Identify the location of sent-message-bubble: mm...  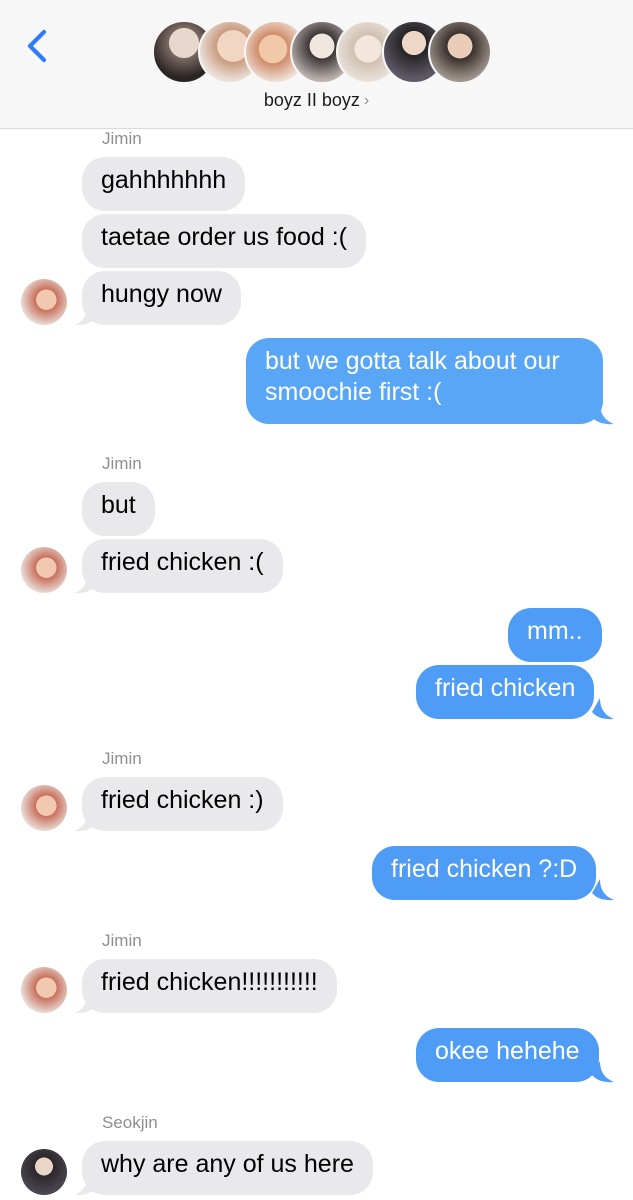
(555, 635).